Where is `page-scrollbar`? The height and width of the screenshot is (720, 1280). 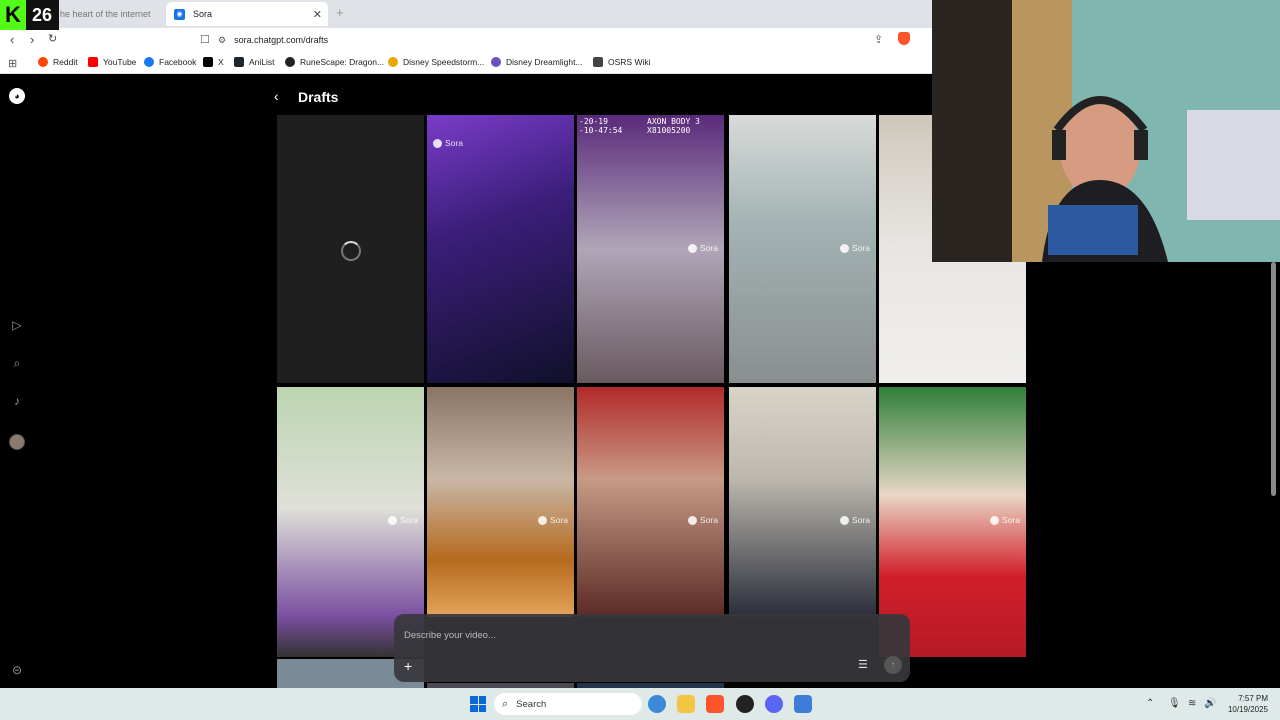 page-scrollbar is located at coordinates (1273, 379).